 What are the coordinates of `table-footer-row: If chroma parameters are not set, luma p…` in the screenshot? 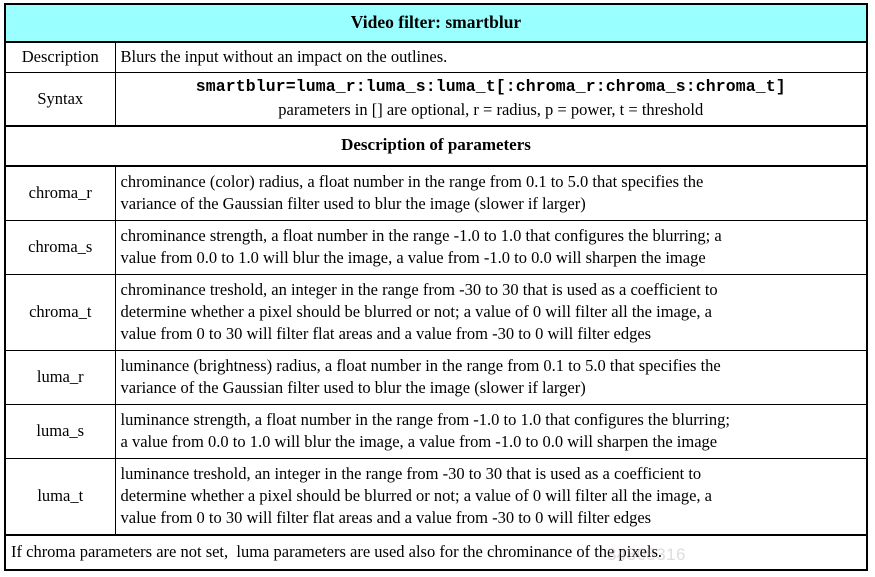 It's located at (436, 552).